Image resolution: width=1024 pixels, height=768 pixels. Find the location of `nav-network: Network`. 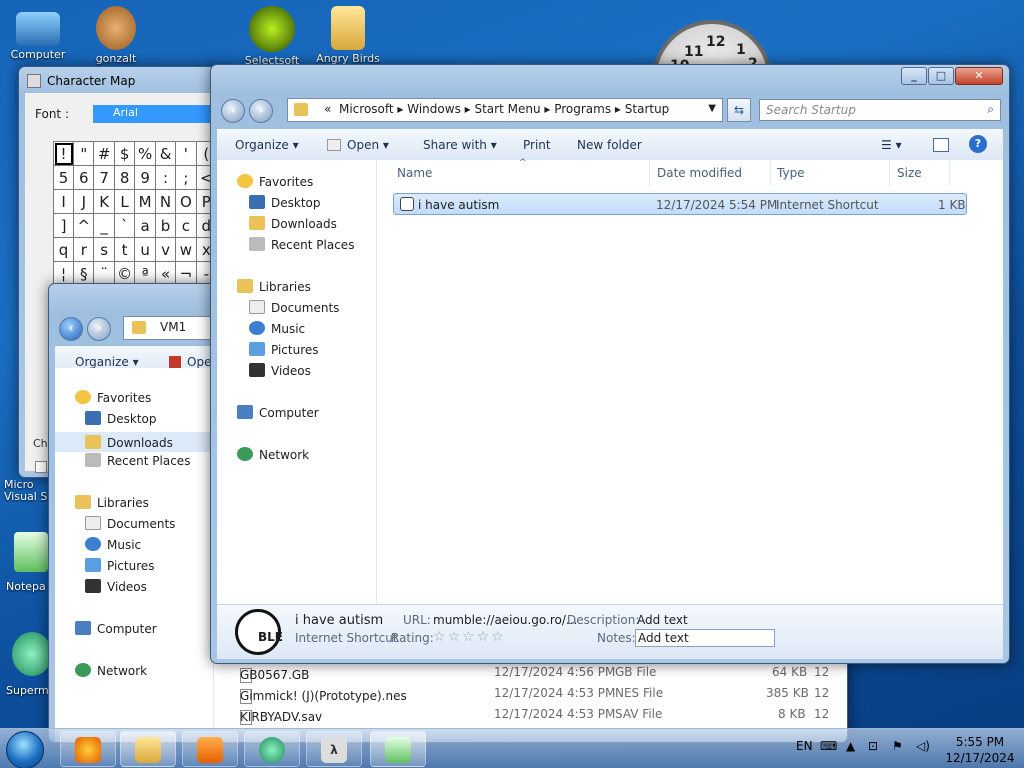

nav-network: Network is located at coordinates (111, 670).